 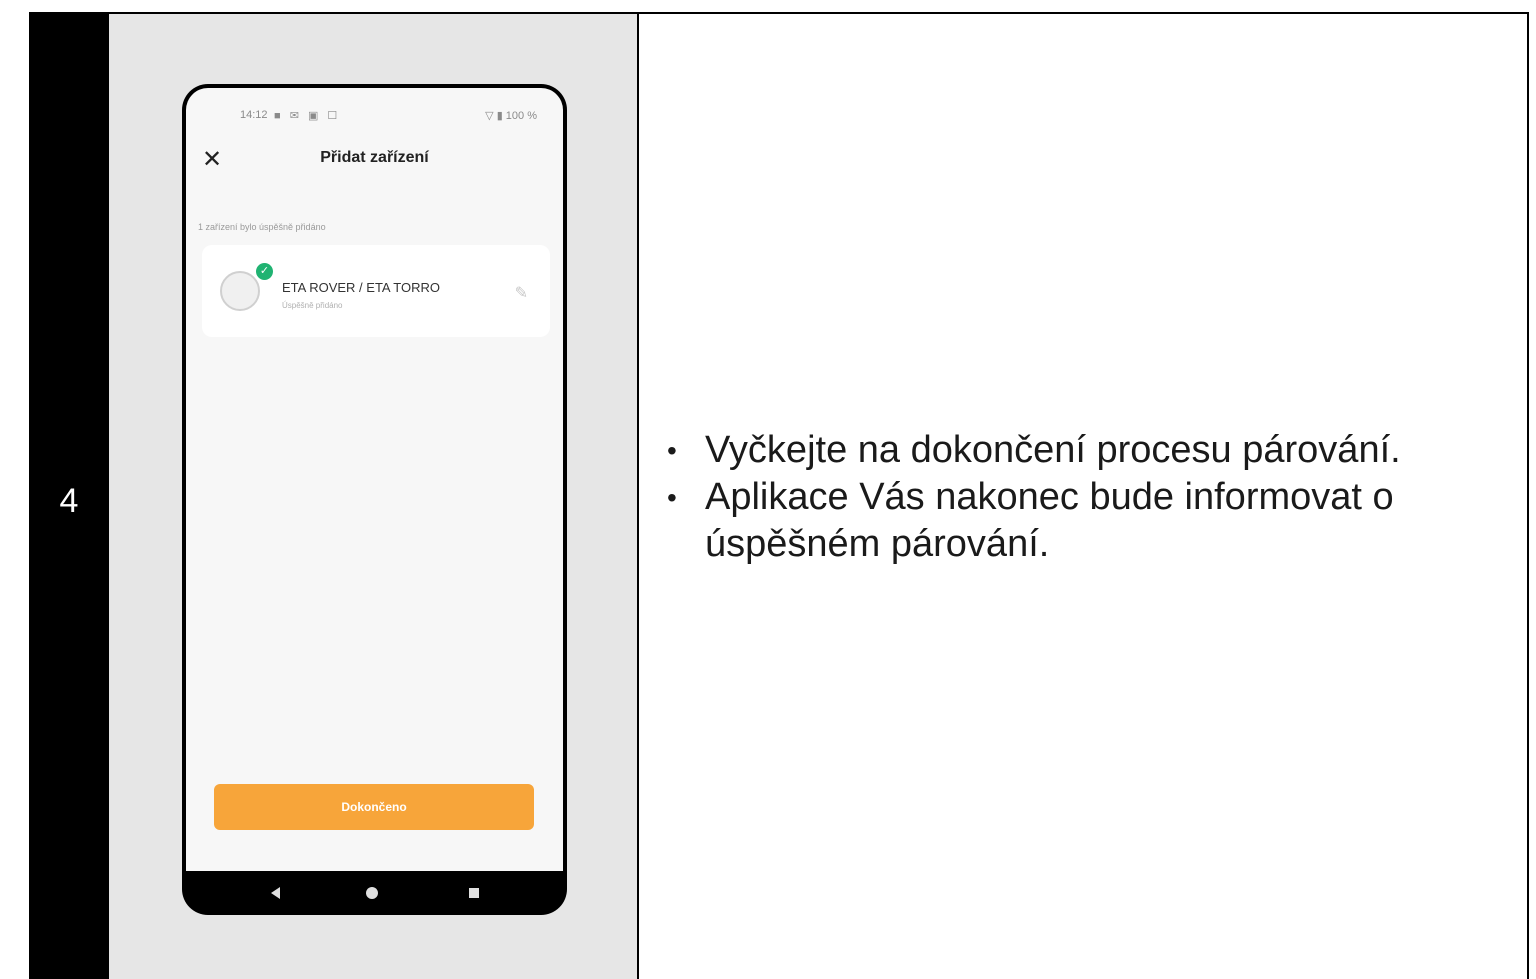 What do you see at coordinates (276, 893) in the screenshot?
I see `triangle-back-icon` at bounding box center [276, 893].